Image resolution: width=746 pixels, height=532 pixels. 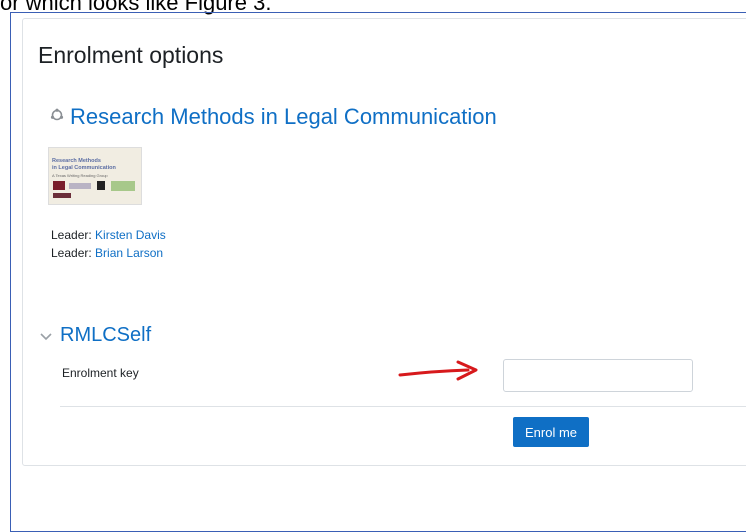 What do you see at coordinates (84, 168) in the screenshot?
I see `thumbnail-title-line2: in Legal Communication` at bounding box center [84, 168].